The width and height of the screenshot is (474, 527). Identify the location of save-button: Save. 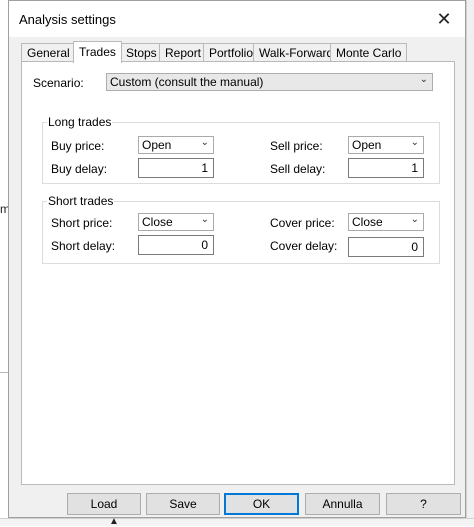
(183, 504).